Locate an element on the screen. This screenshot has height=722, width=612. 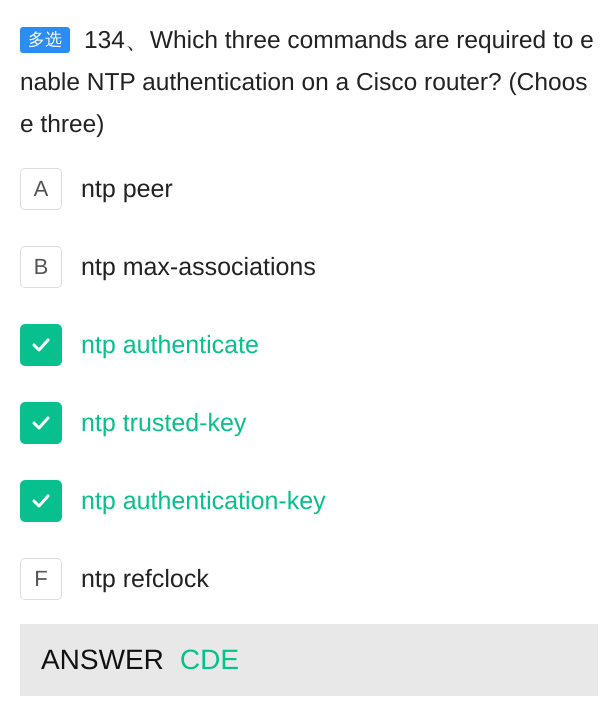
option-text: ntp authenticate is located at coordinates (170, 345).